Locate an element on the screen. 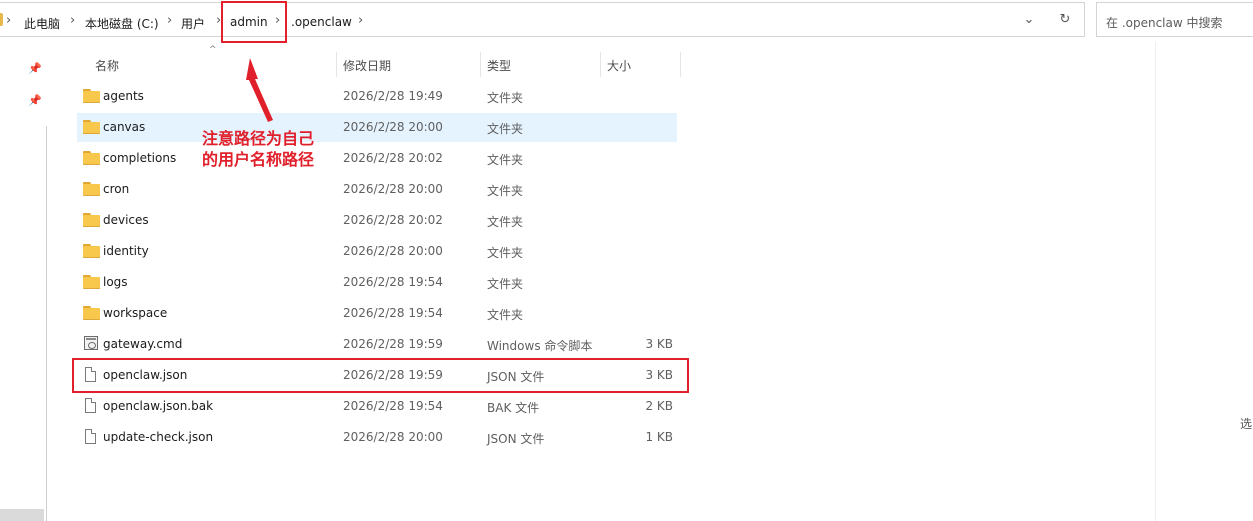 This screenshot has height=521, width=1253. chevron-down-icon: ⌄ is located at coordinates (1029, 20).